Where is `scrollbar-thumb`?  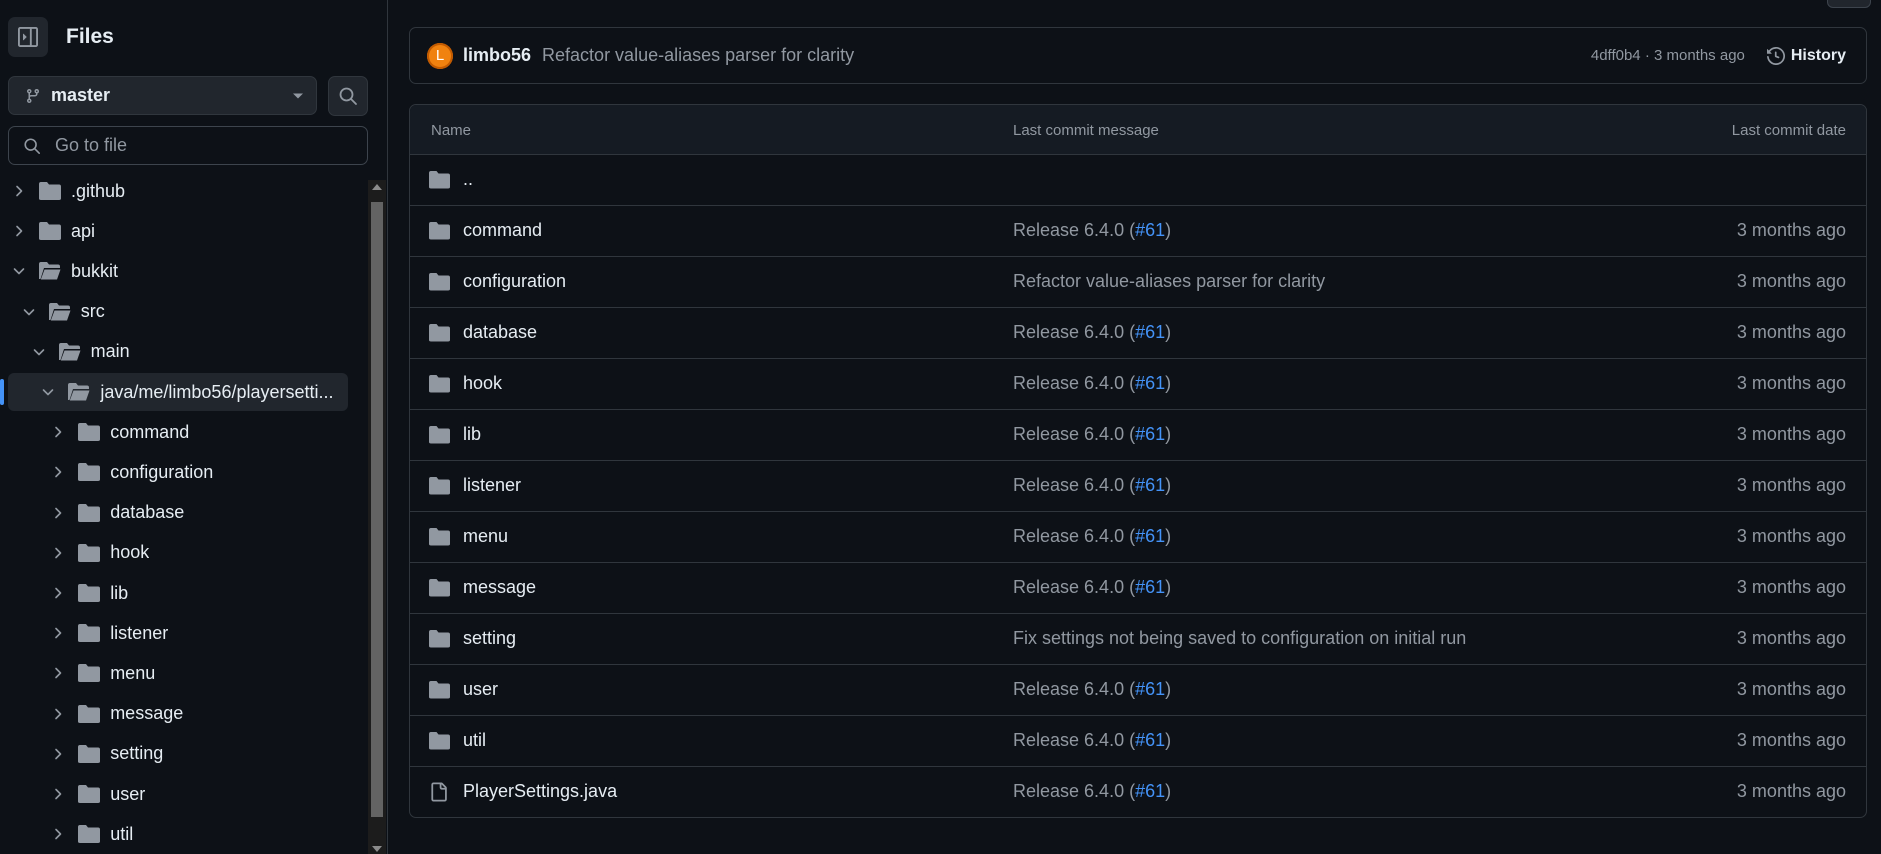 scrollbar-thumb is located at coordinates (377, 509).